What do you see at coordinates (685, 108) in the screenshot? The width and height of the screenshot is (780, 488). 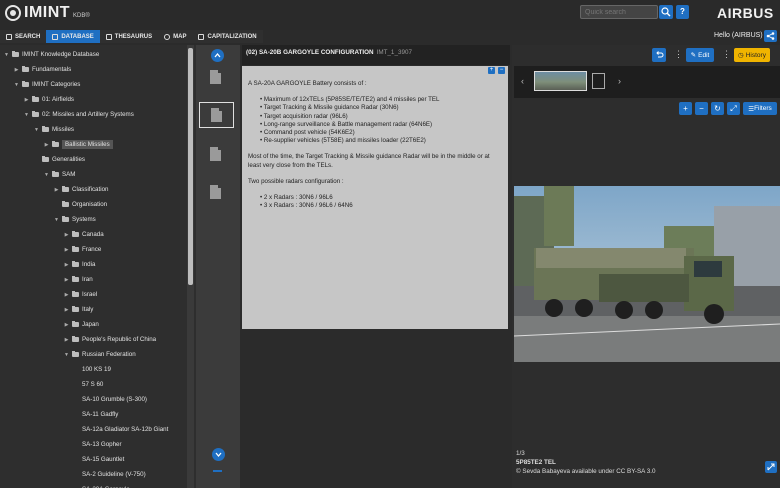 I see `zoom-in-button: +` at bounding box center [685, 108].